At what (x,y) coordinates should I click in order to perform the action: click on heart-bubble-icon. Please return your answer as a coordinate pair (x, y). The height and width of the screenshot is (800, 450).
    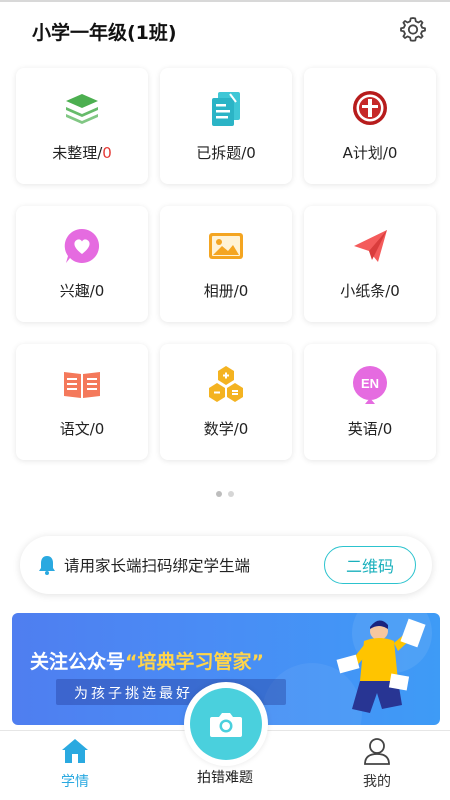
    Looking at the image, I should click on (82, 245).